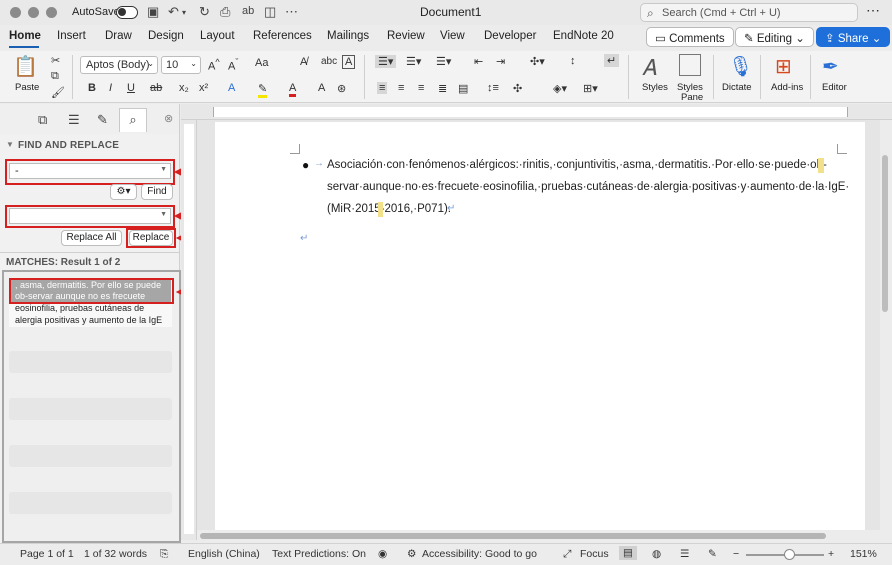 The width and height of the screenshot is (892, 565). What do you see at coordinates (91, 238) in the screenshot?
I see `replace-all-button: Replace All` at bounding box center [91, 238].